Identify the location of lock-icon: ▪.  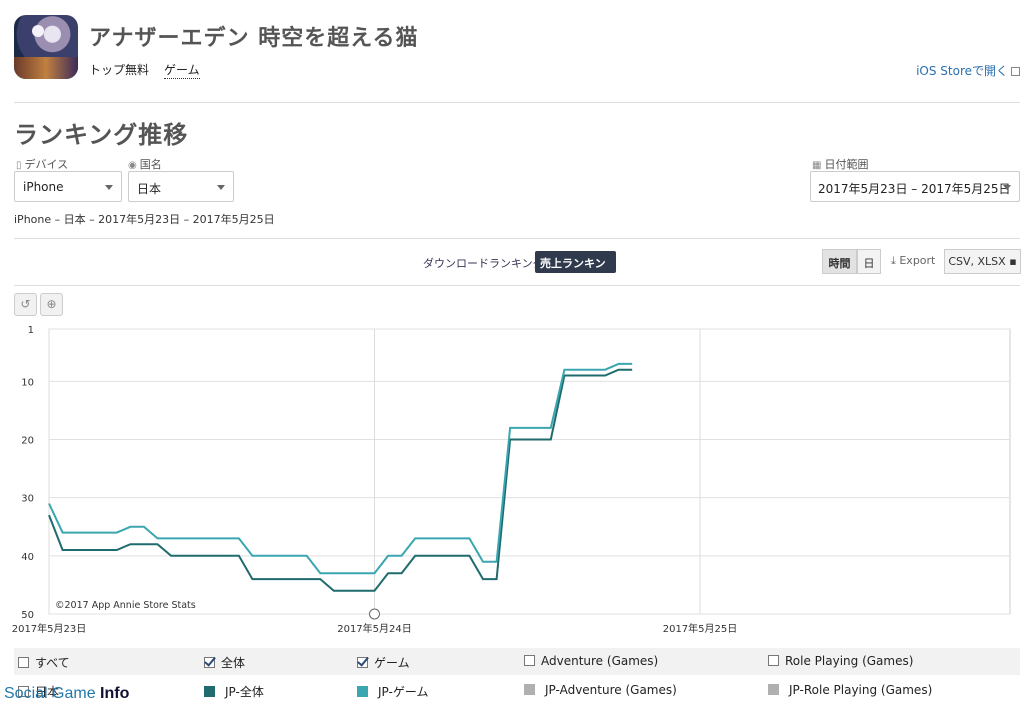
(1011, 261).